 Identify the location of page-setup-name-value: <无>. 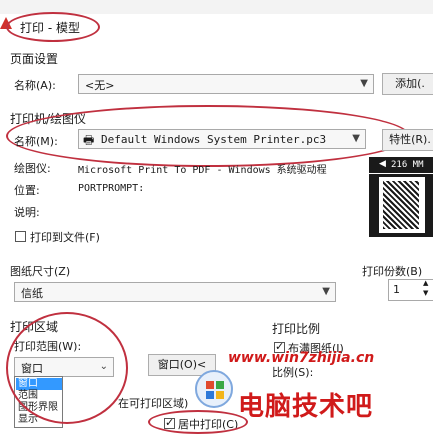
(100, 85).